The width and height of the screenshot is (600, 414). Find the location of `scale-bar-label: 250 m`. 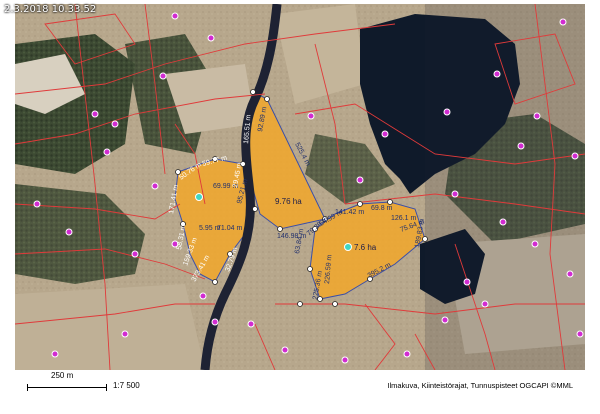

scale-bar-label: 250 m is located at coordinates (62, 375).